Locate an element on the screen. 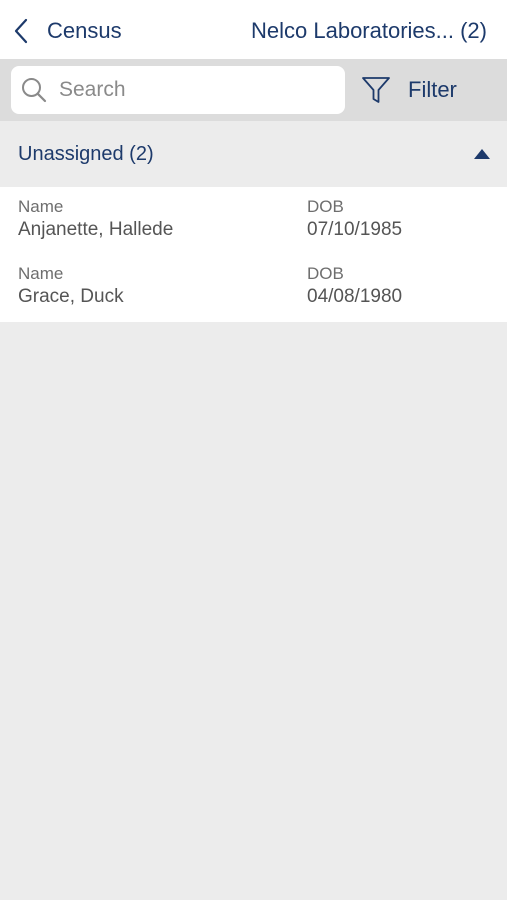  page-title: Nelco Laboratories... (2) is located at coordinates (369, 30).